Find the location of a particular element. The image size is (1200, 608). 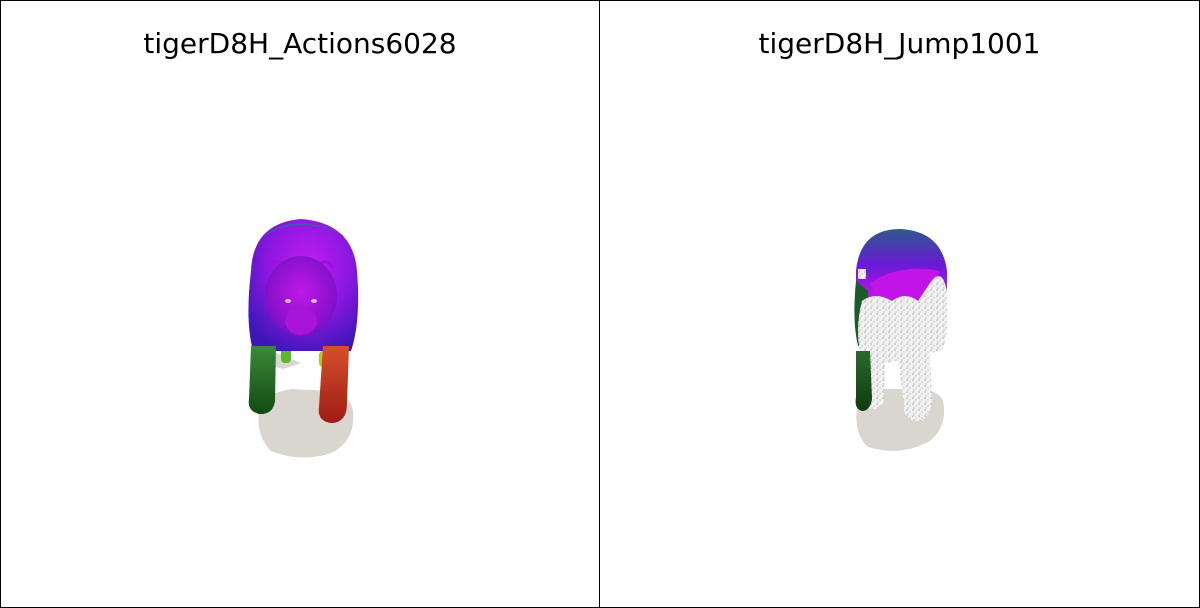

right-tiger-render is located at coordinates (901, 340).